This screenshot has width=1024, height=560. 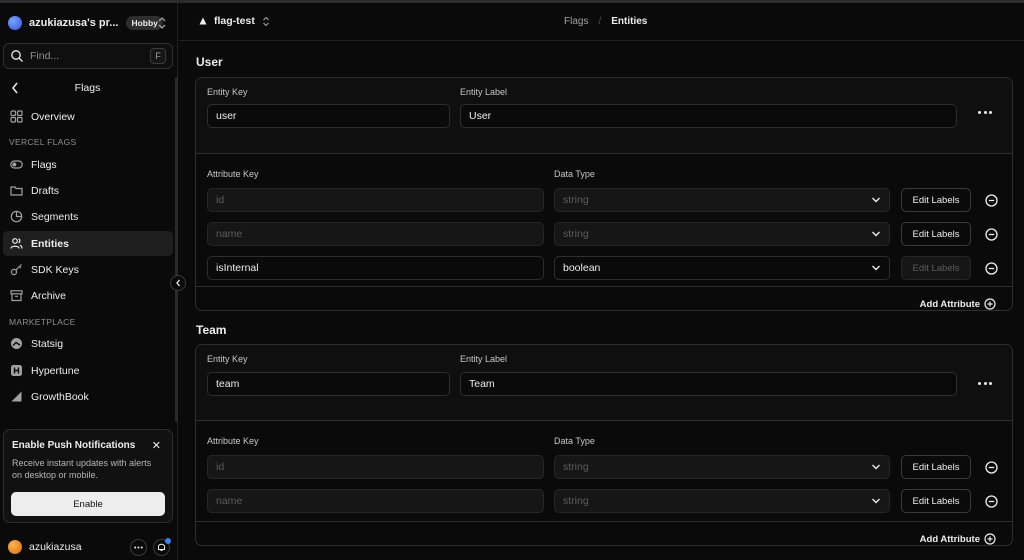 I want to click on sidebar-item-statsig: Statsig, so click(x=88, y=343).